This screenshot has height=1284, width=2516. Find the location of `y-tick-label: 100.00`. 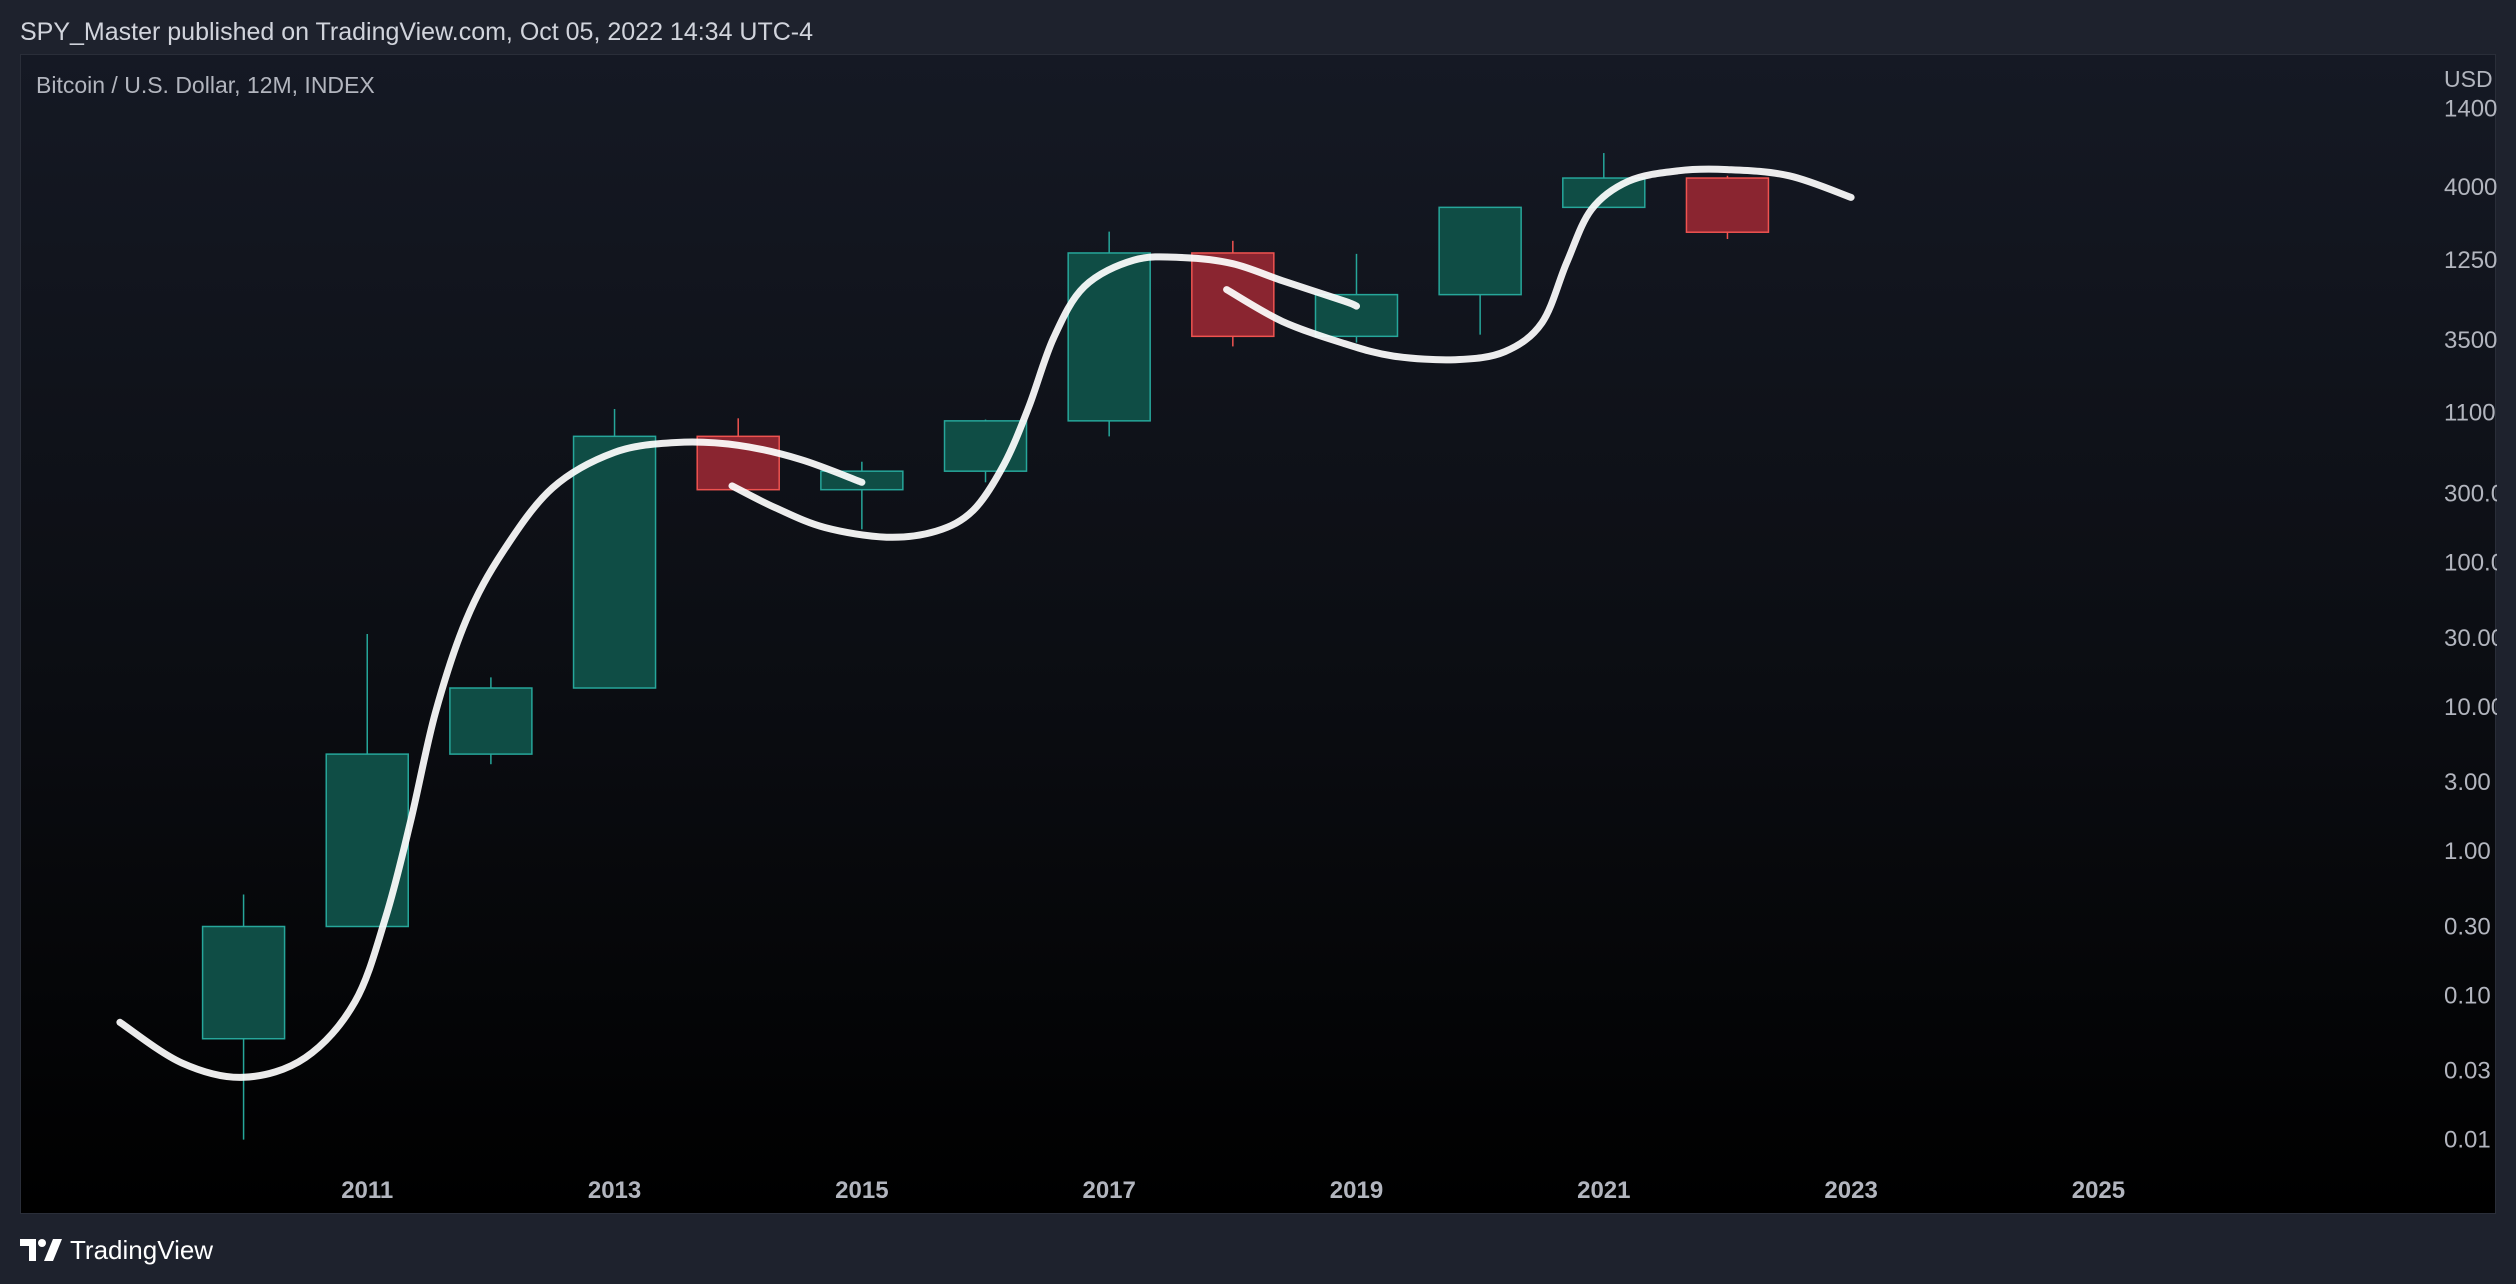

y-tick-label: 100.00 is located at coordinates (2470, 563).